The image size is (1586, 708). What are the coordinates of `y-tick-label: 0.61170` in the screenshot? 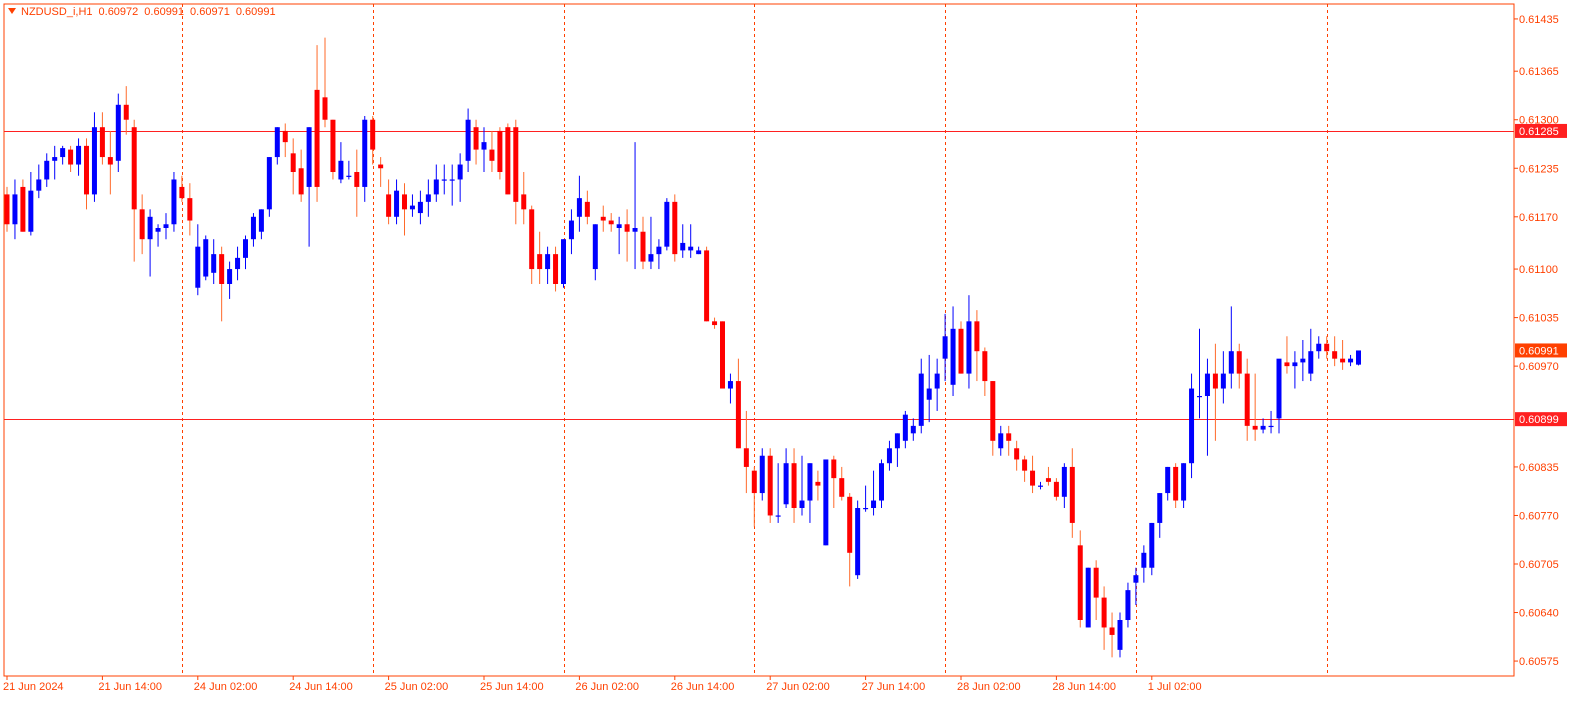 It's located at (1538, 218).